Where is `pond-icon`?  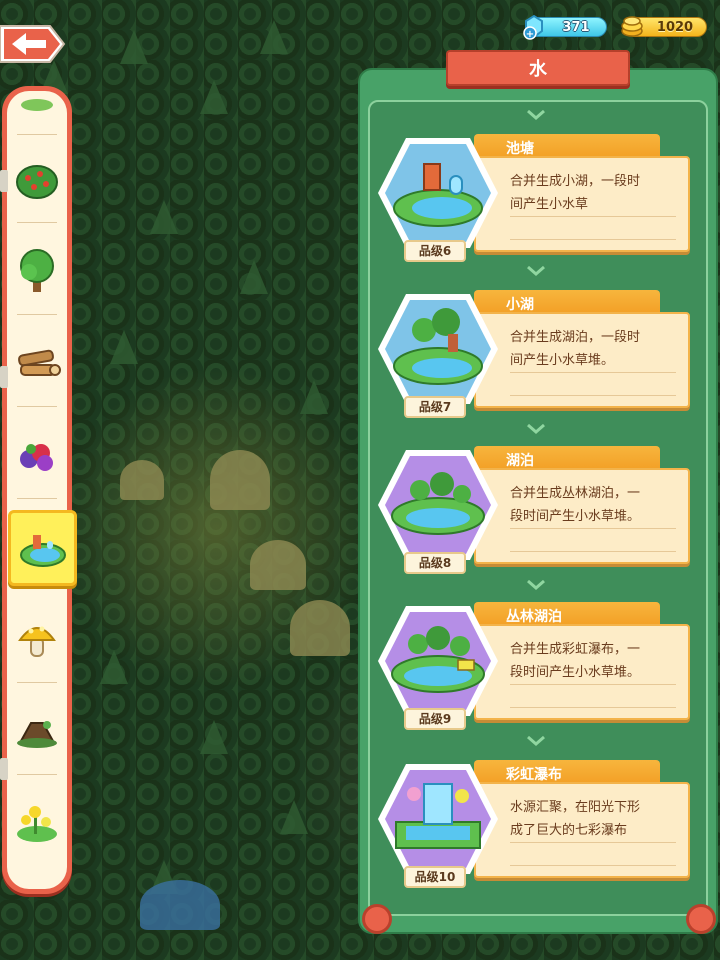
pond-icon is located at coordinates (42, 551).